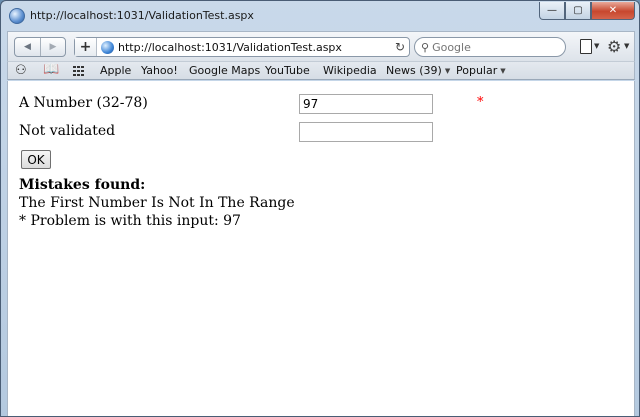  I want to click on bookmark-news-label: News (39), so click(414, 70).